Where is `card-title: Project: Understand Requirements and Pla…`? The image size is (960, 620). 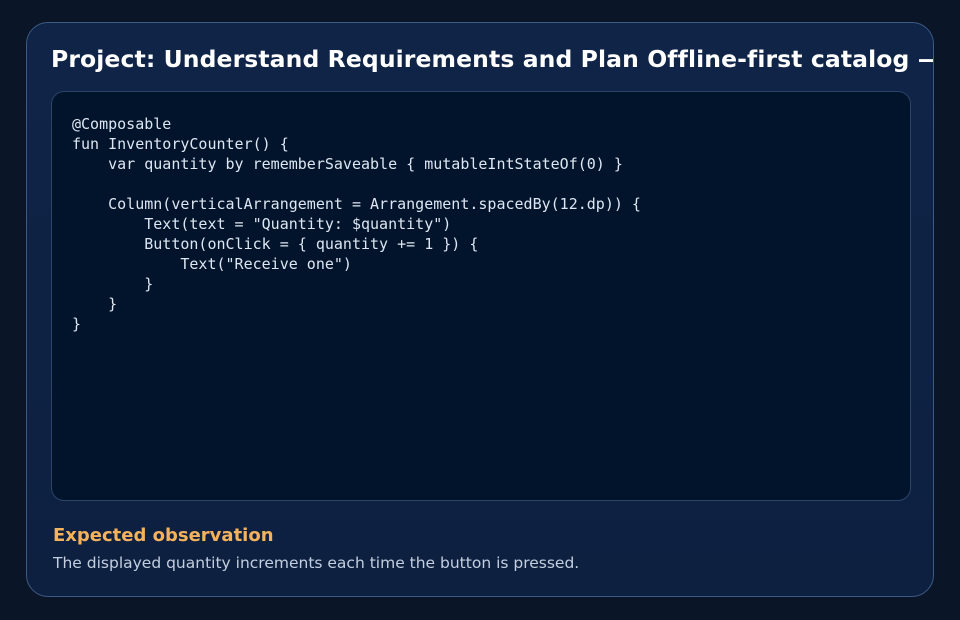 card-title: Project: Understand Requirements and Pla… is located at coordinates (492, 59).